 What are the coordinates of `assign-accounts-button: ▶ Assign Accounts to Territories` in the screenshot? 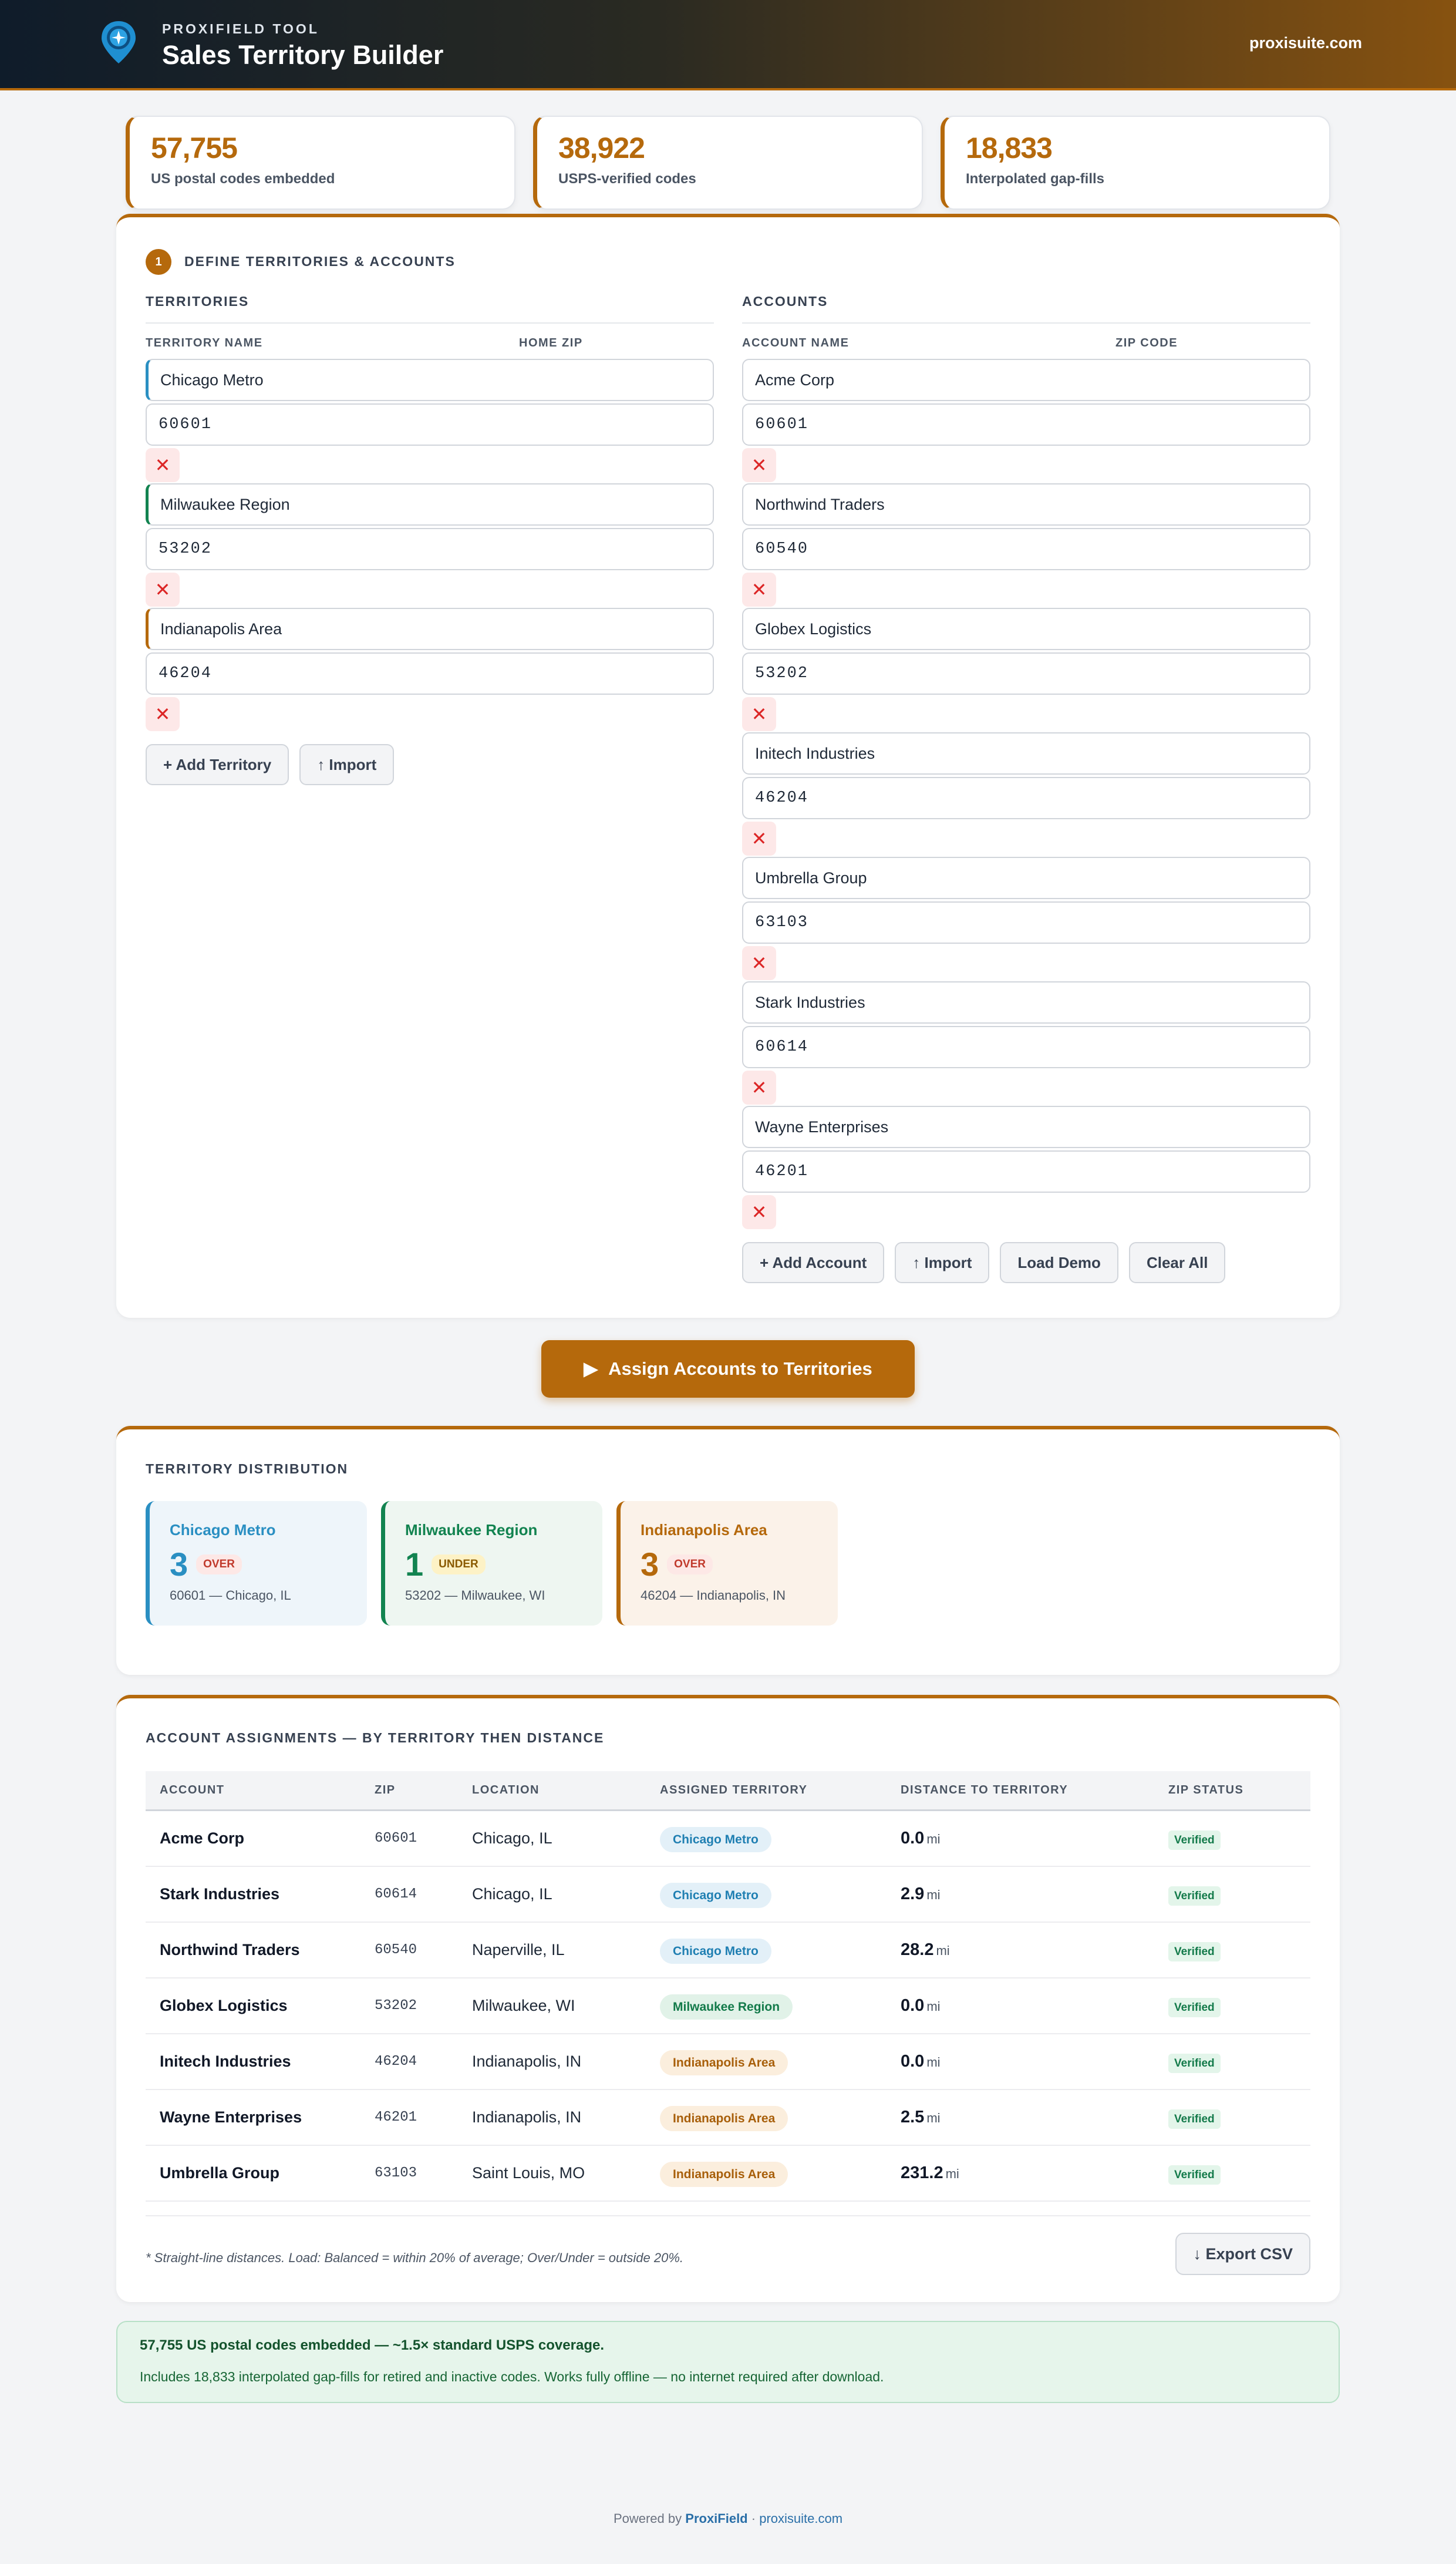 It's located at (728, 1369).